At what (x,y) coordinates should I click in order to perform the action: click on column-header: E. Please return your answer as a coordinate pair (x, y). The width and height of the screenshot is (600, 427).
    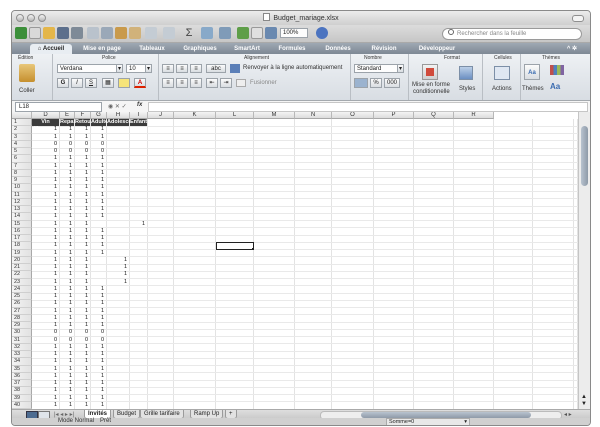
    Looking at the image, I should click on (67, 115).